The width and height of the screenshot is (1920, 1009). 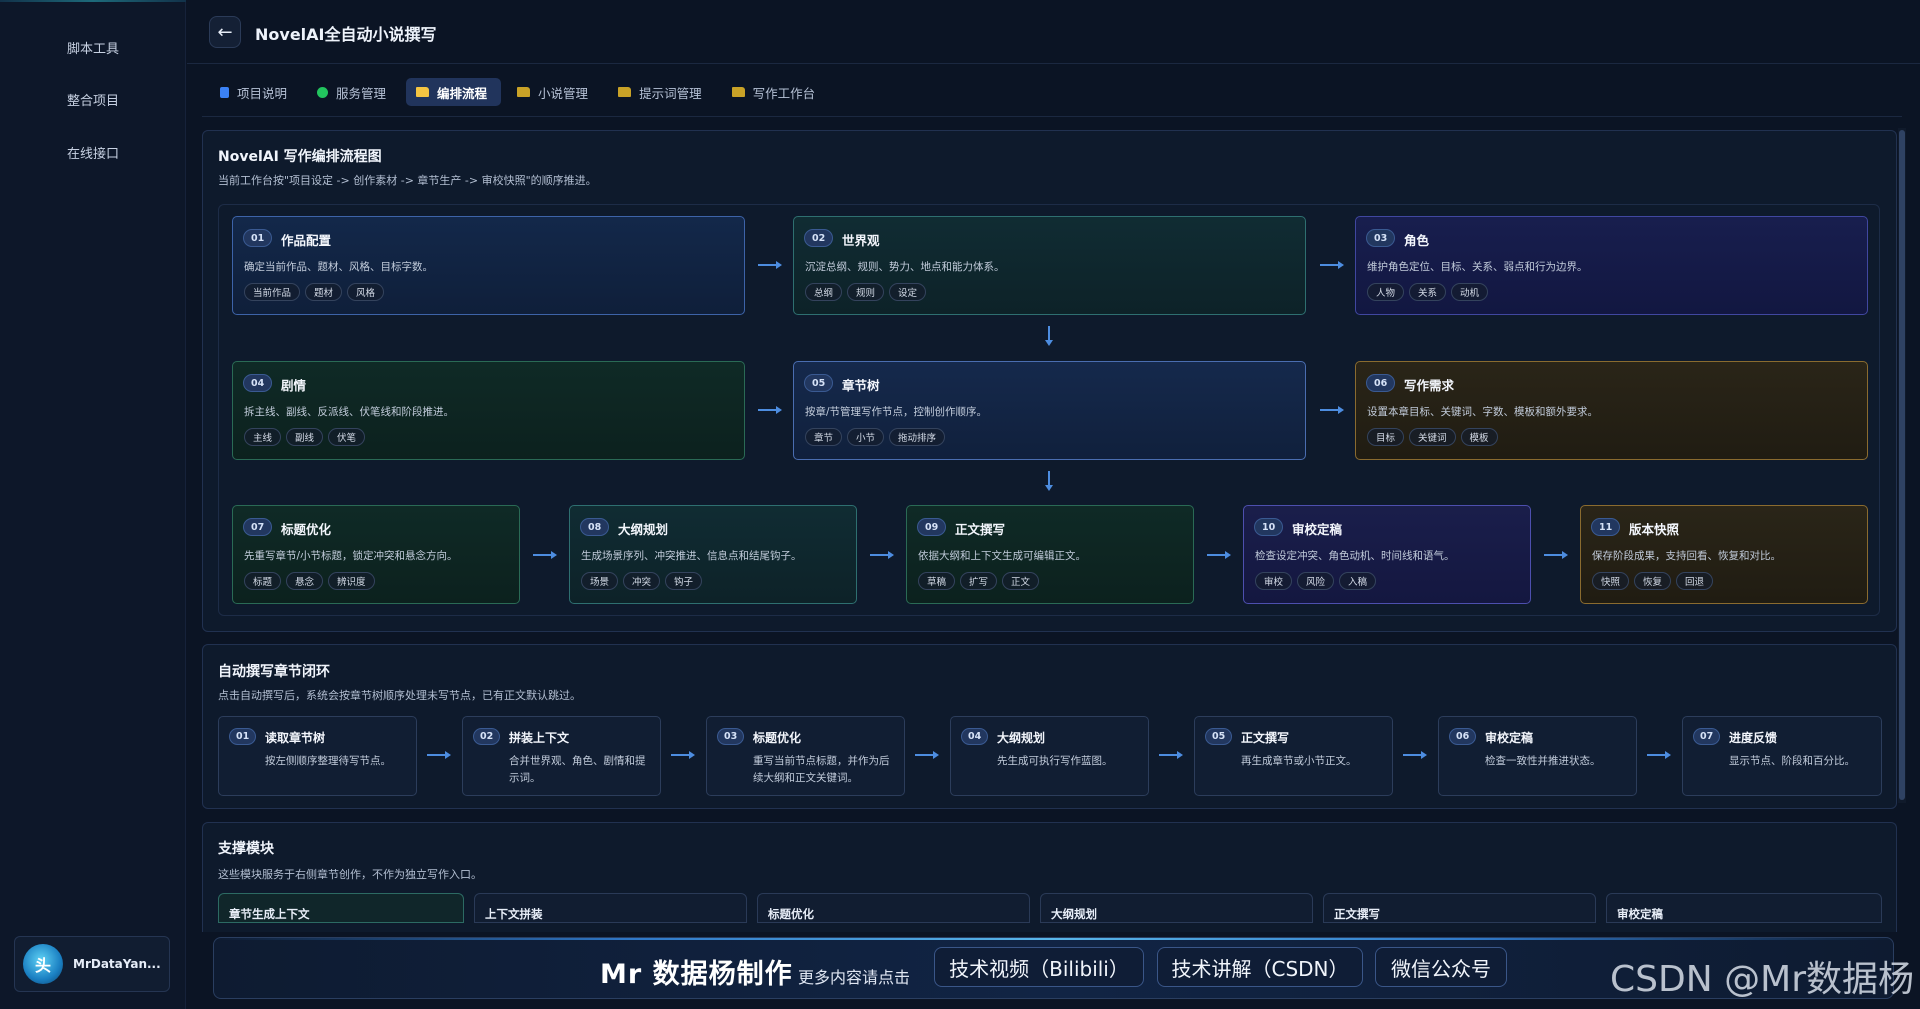 What do you see at coordinates (300, 157) in the screenshot?
I see `flow-title: NovelAI 写作编排流程图` at bounding box center [300, 157].